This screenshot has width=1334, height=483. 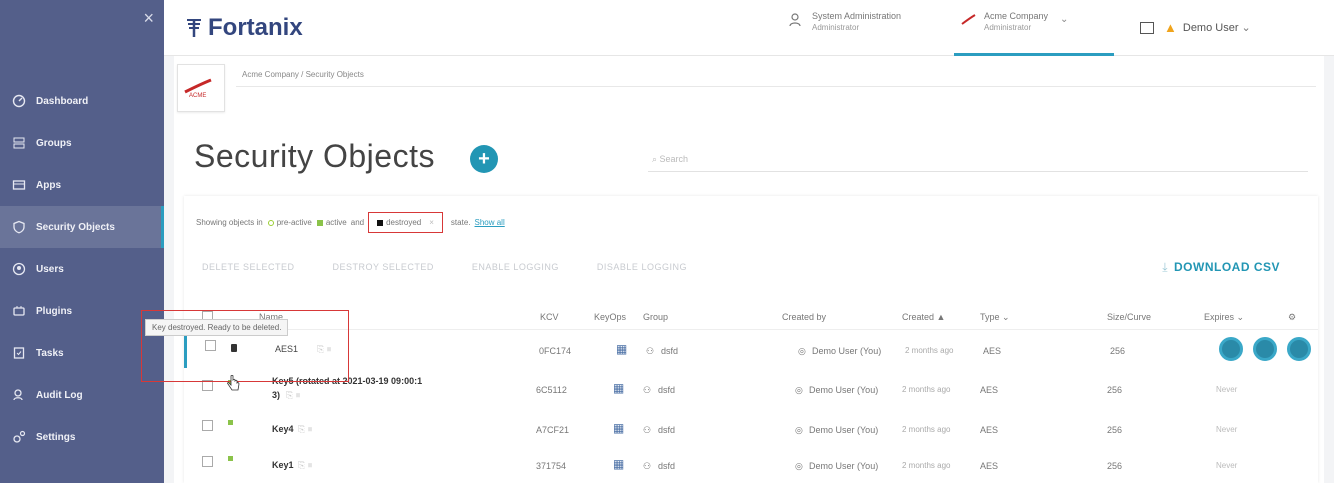 I want to click on sidebar-item-label: Users, so click(x=50, y=269).